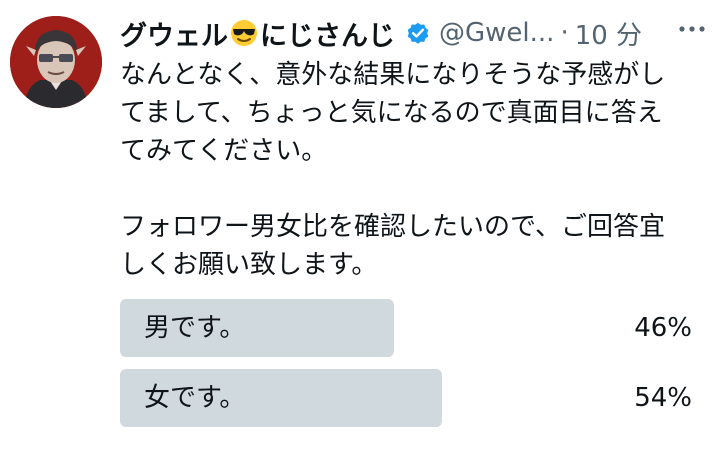 The height and width of the screenshot is (451, 722). I want to click on tweet-header: グウェル にじさんじ @Gwel... · 10 分, so click(415, 33).